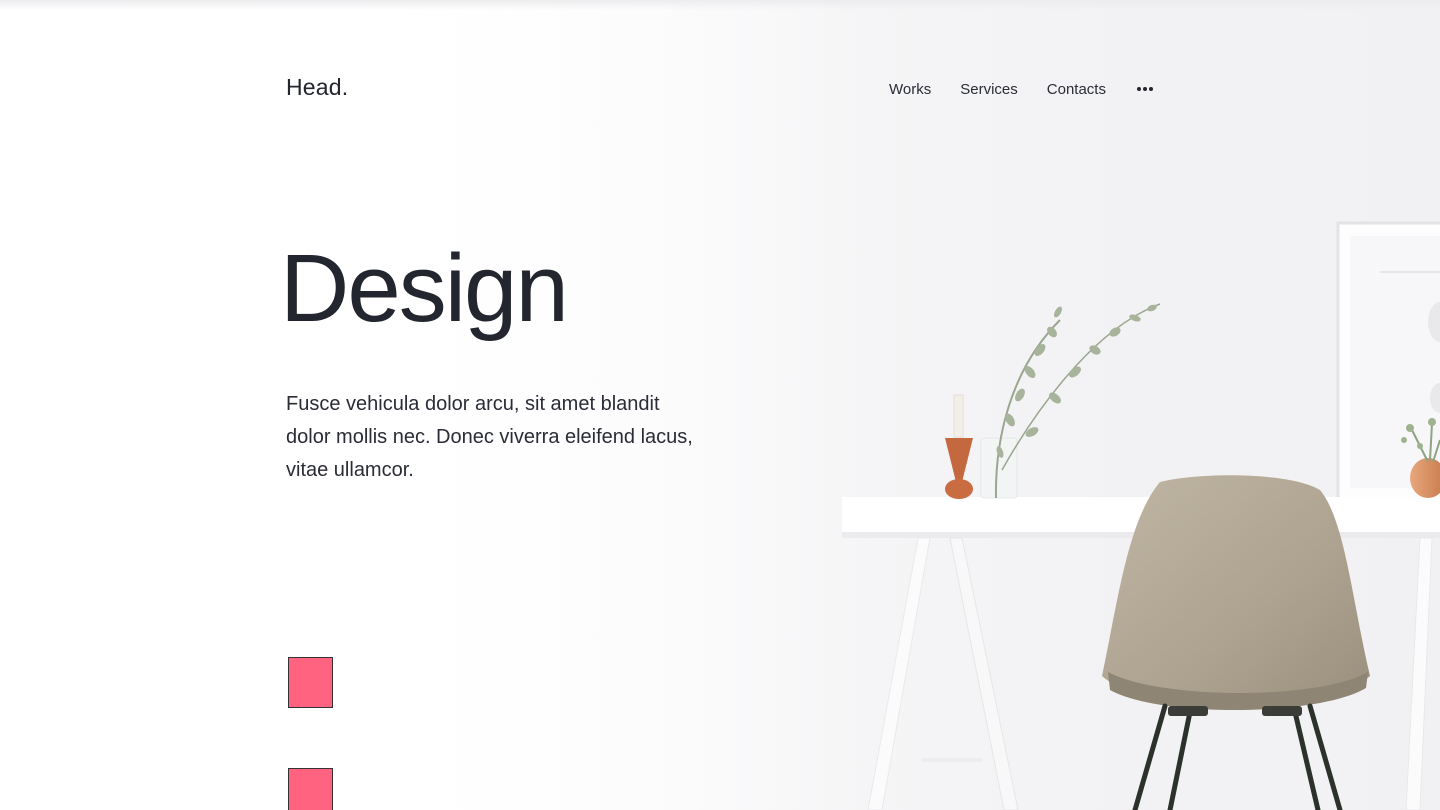  I want to click on nav-item-works: Works, so click(910, 89).